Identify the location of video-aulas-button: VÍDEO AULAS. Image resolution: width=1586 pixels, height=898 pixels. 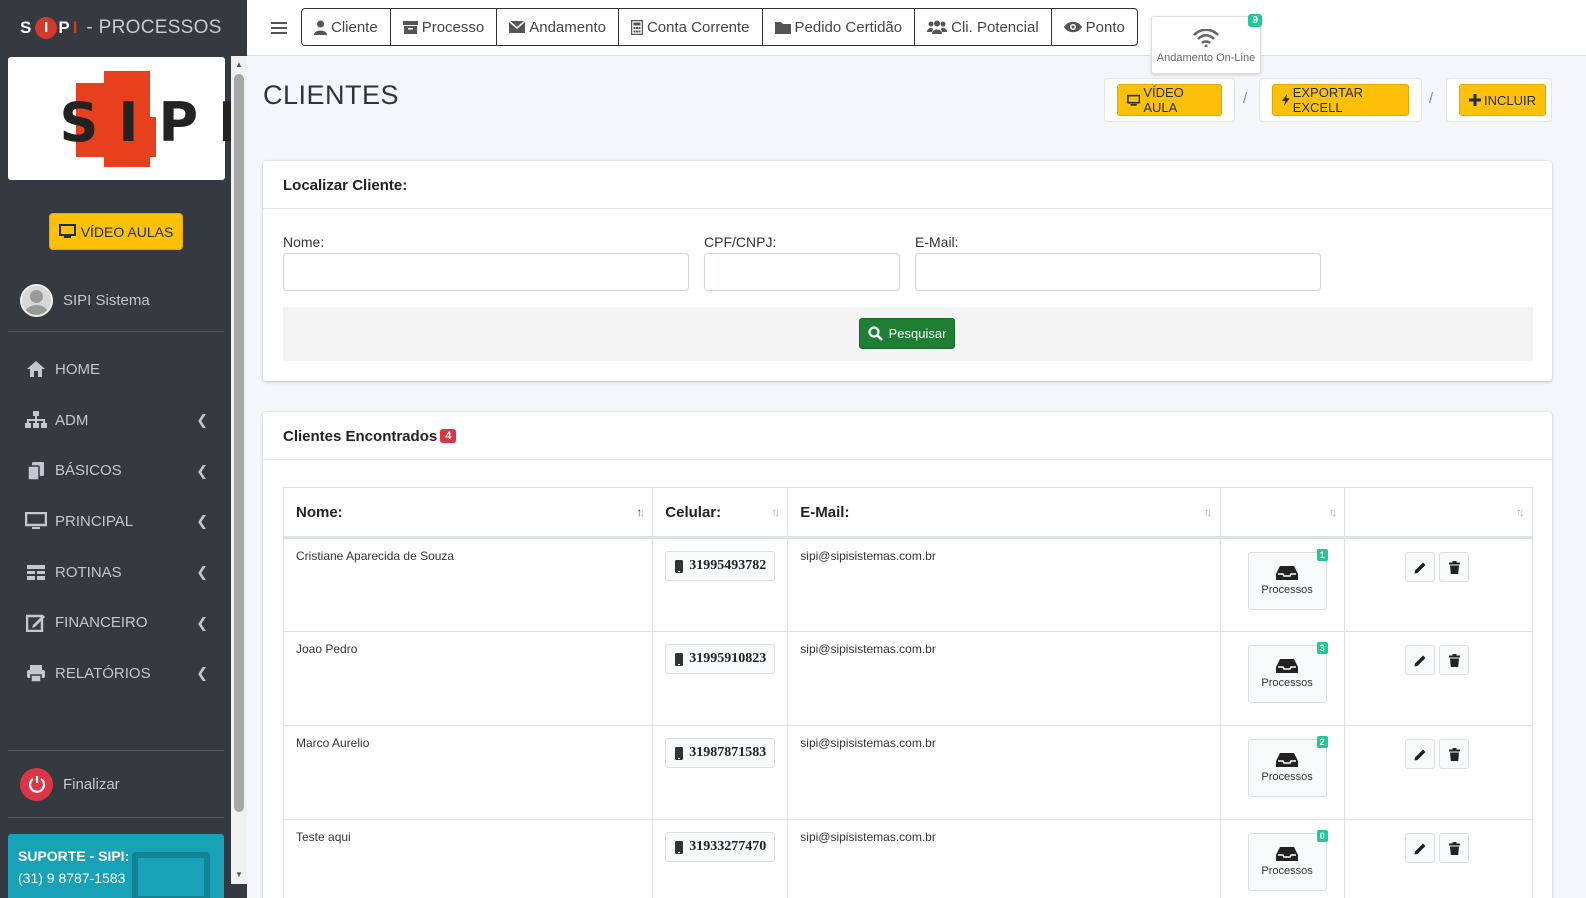
(116, 231).